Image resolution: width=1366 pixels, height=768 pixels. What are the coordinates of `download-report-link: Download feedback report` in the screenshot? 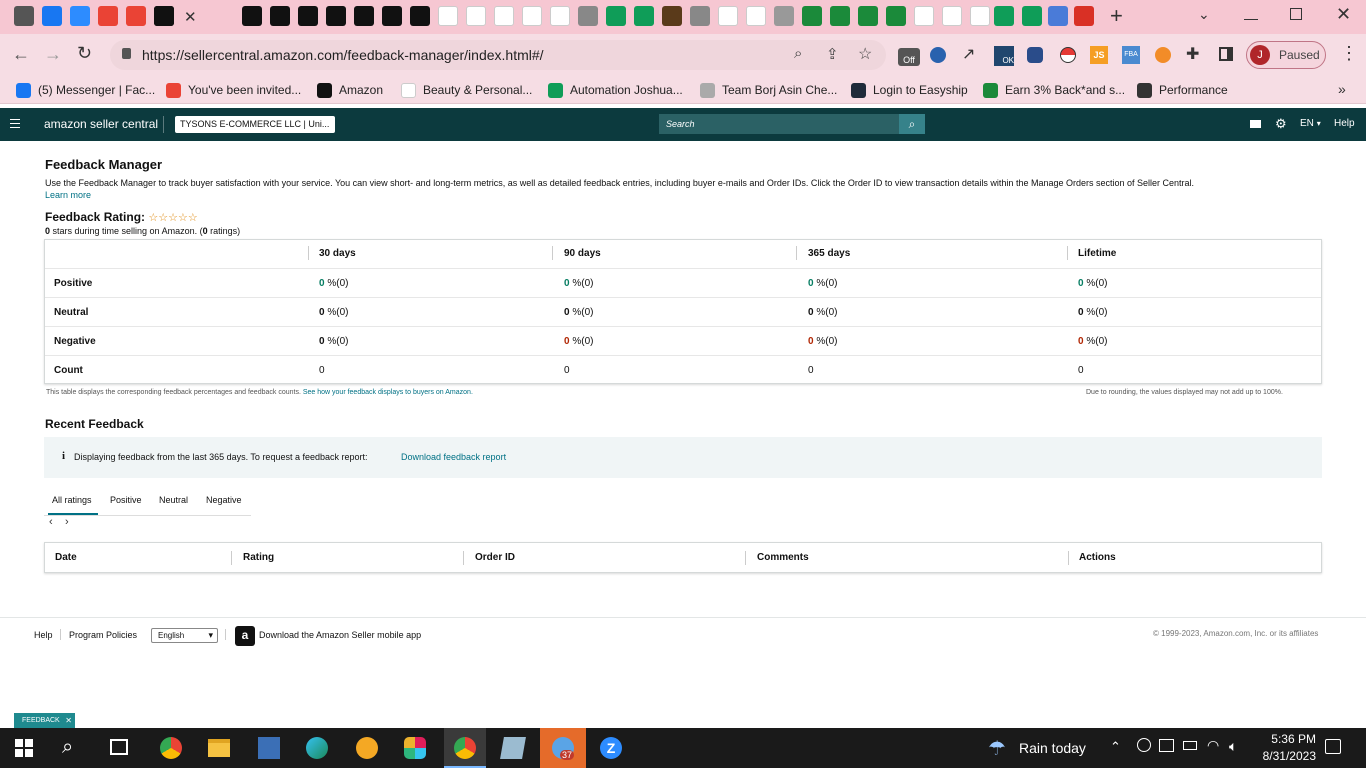 It's located at (453, 457).